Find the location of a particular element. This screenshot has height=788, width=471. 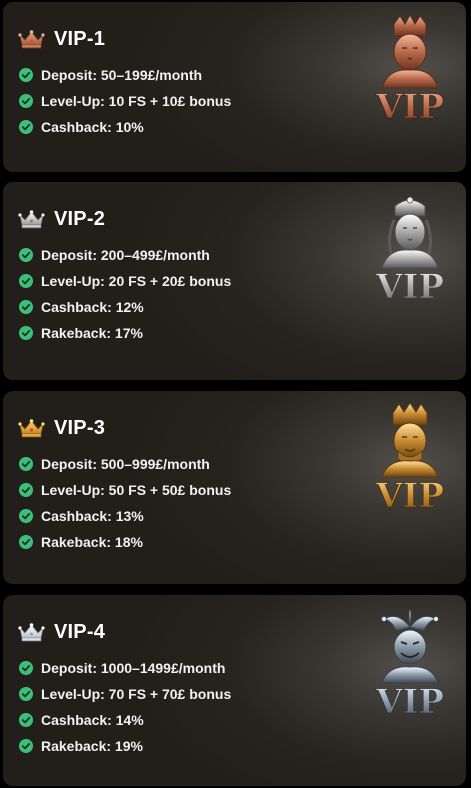

perk-label: Level-Up: 70 FS + 70£ bonus is located at coordinates (136, 694).